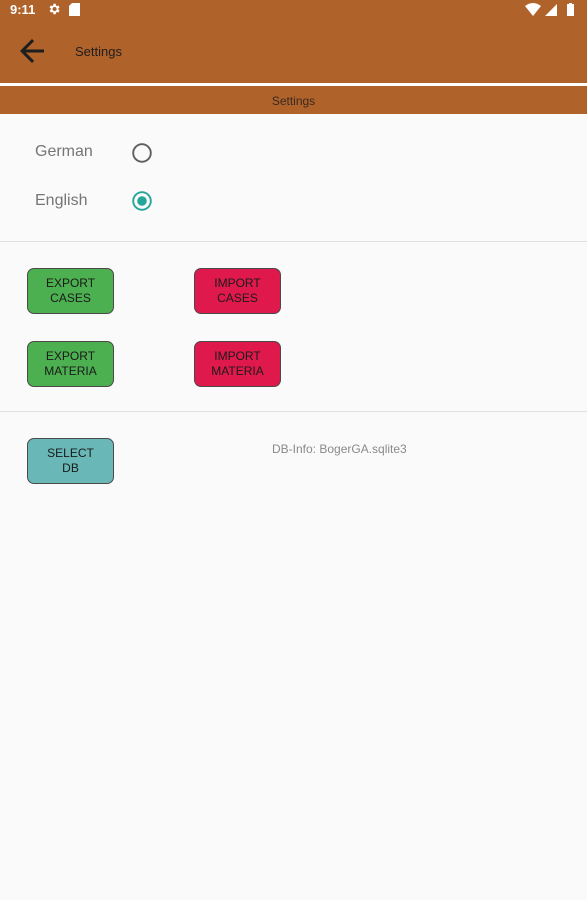 The width and height of the screenshot is (587, 900). I want to click on section-header: Settings, so click(293, 100).